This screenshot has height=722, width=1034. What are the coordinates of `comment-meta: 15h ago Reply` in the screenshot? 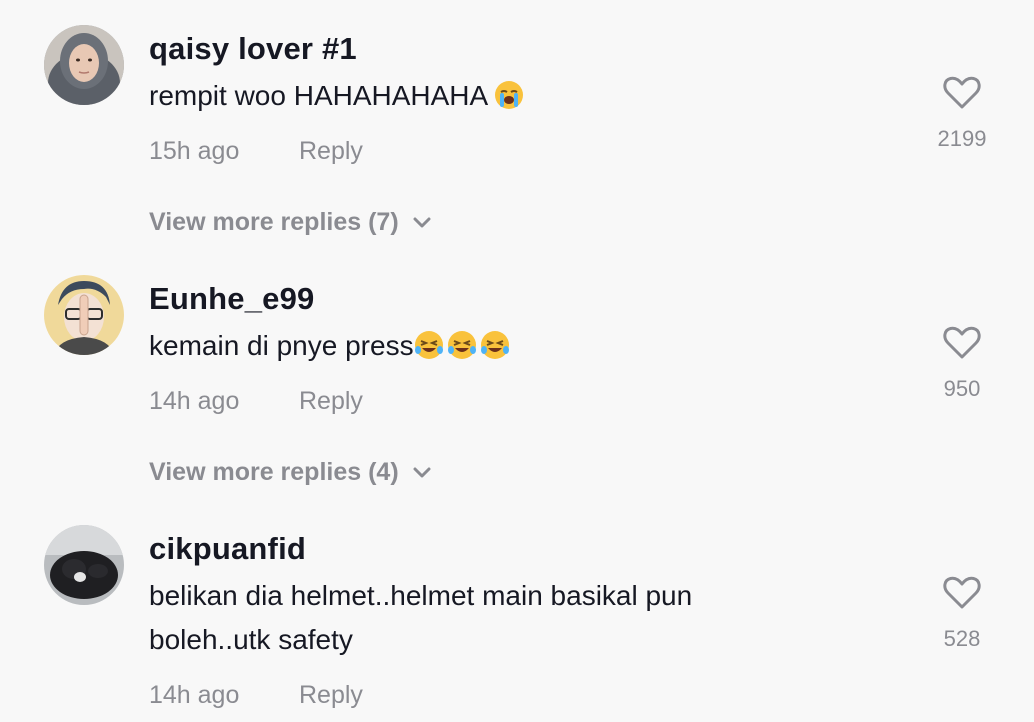 It's located at (256, 151).